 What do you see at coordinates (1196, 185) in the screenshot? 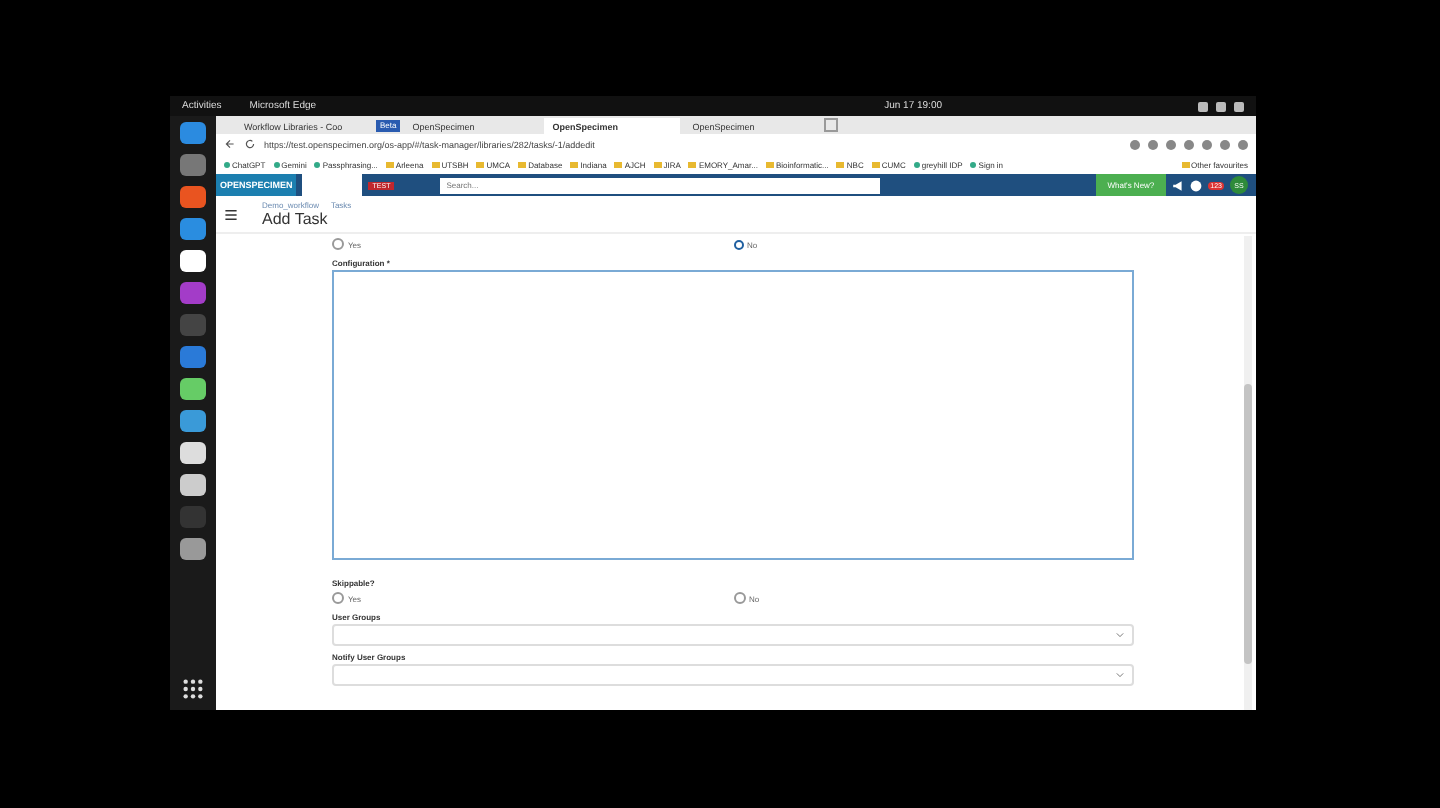
I see `help-icon` at bounding box center [1196, 185].